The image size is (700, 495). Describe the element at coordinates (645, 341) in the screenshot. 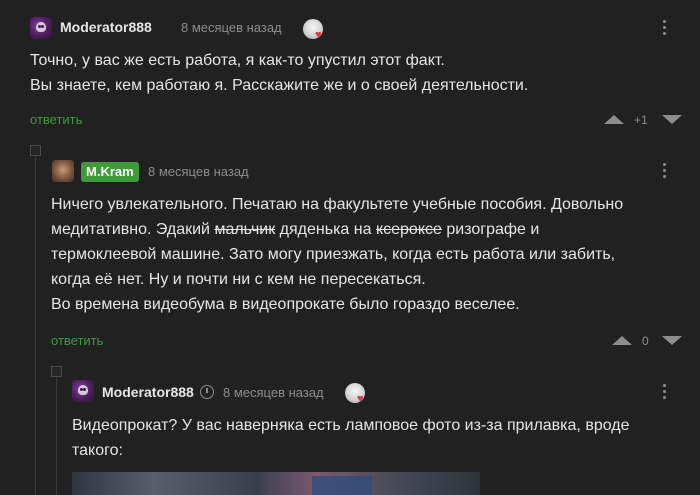

I see `rating-value: 0` at that location.